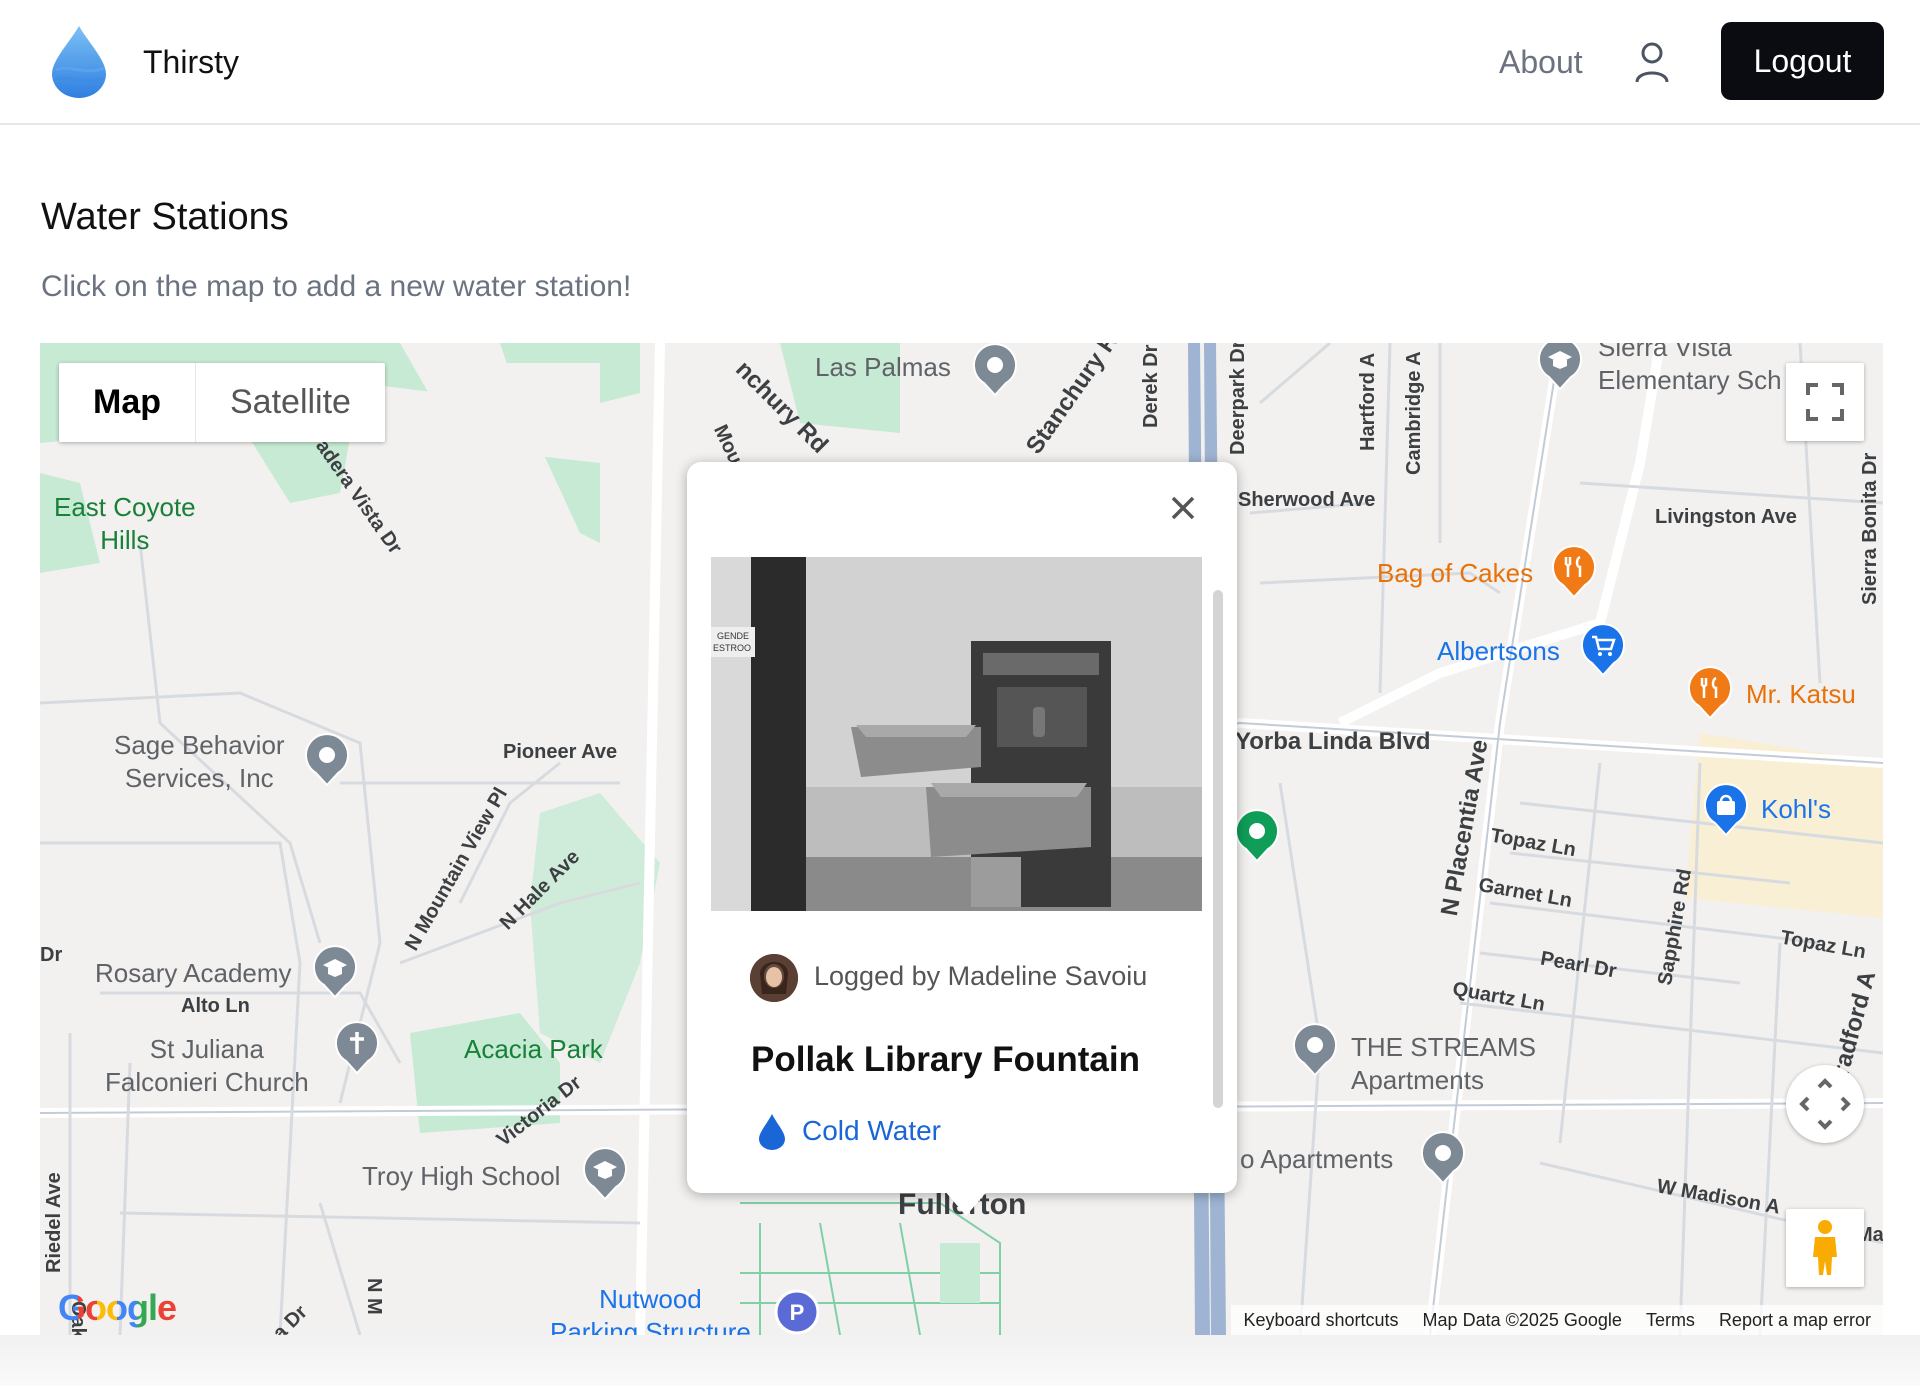 This screenshot has width=1920, height=1386. I want to click on map-label-deerpark-dr: Deerpark Dr, so click(1238, 399).